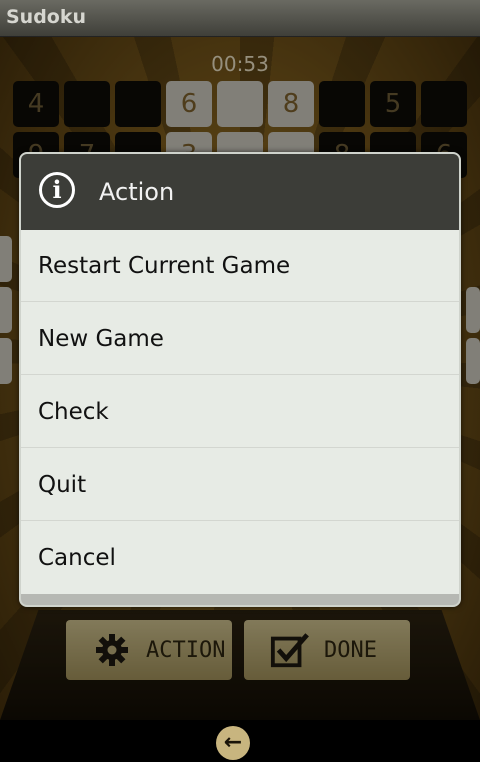 The image size is (480, 762). I want to click on dialog-header: i Action, so click(240, 192).